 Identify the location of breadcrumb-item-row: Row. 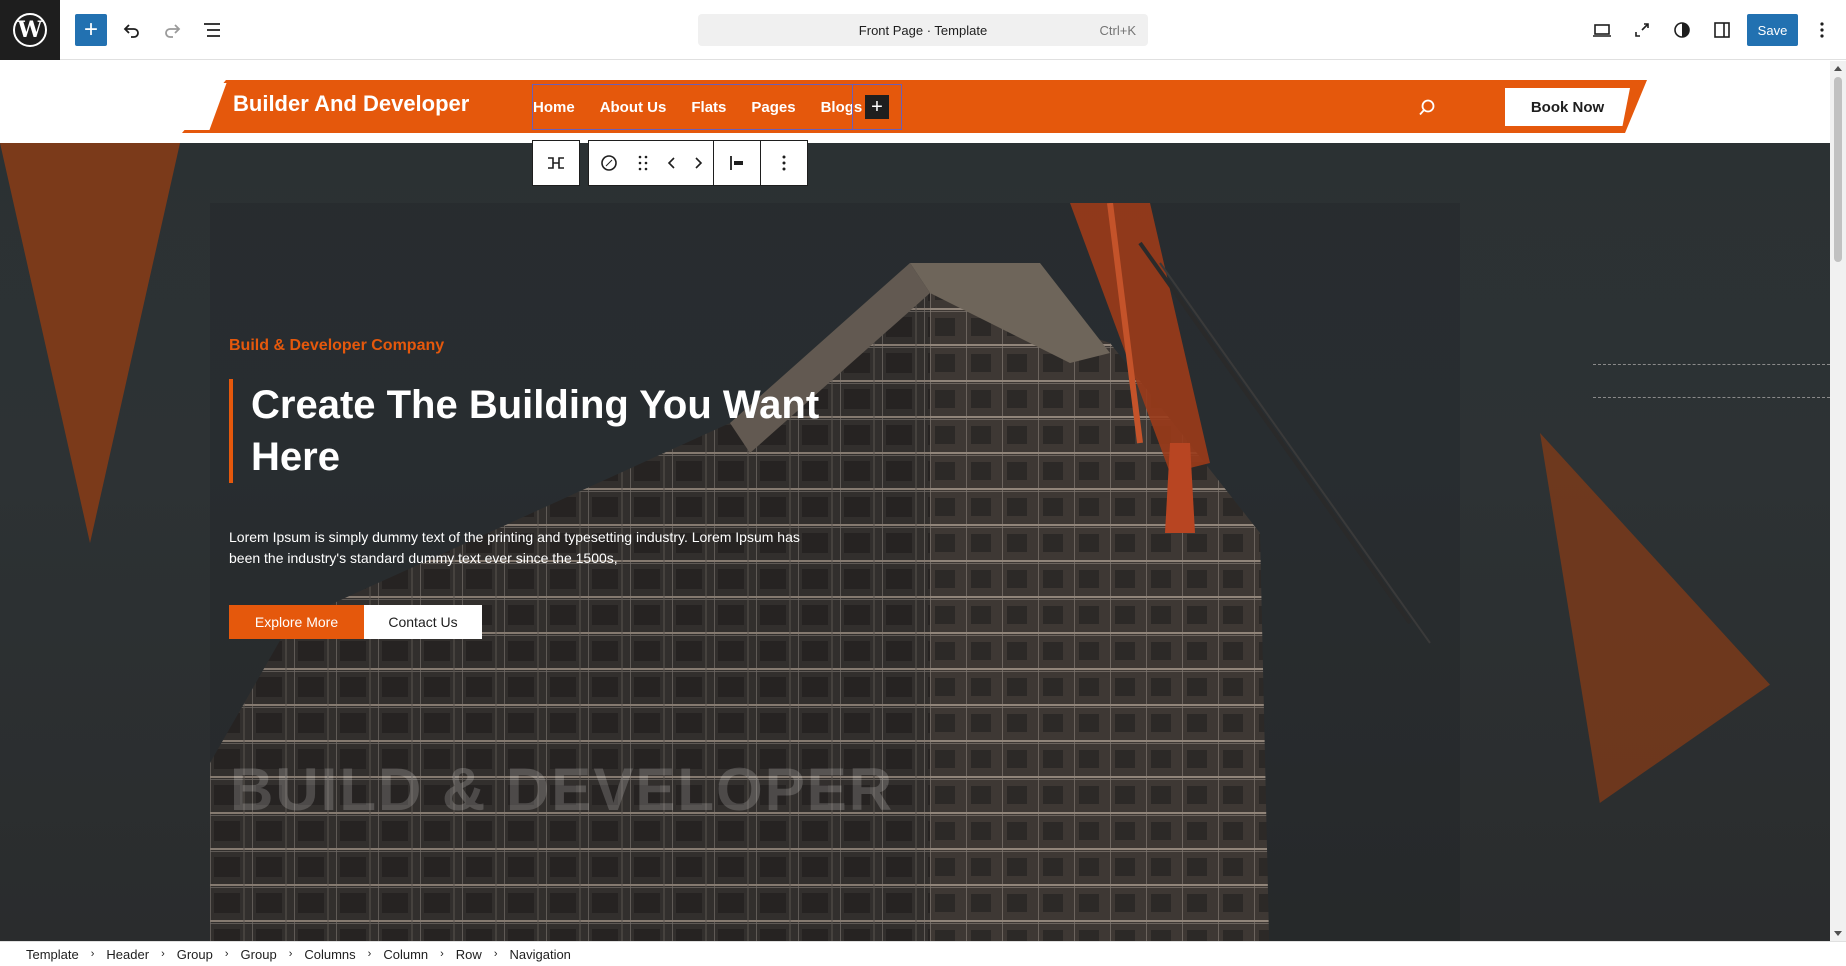
(469, 954).